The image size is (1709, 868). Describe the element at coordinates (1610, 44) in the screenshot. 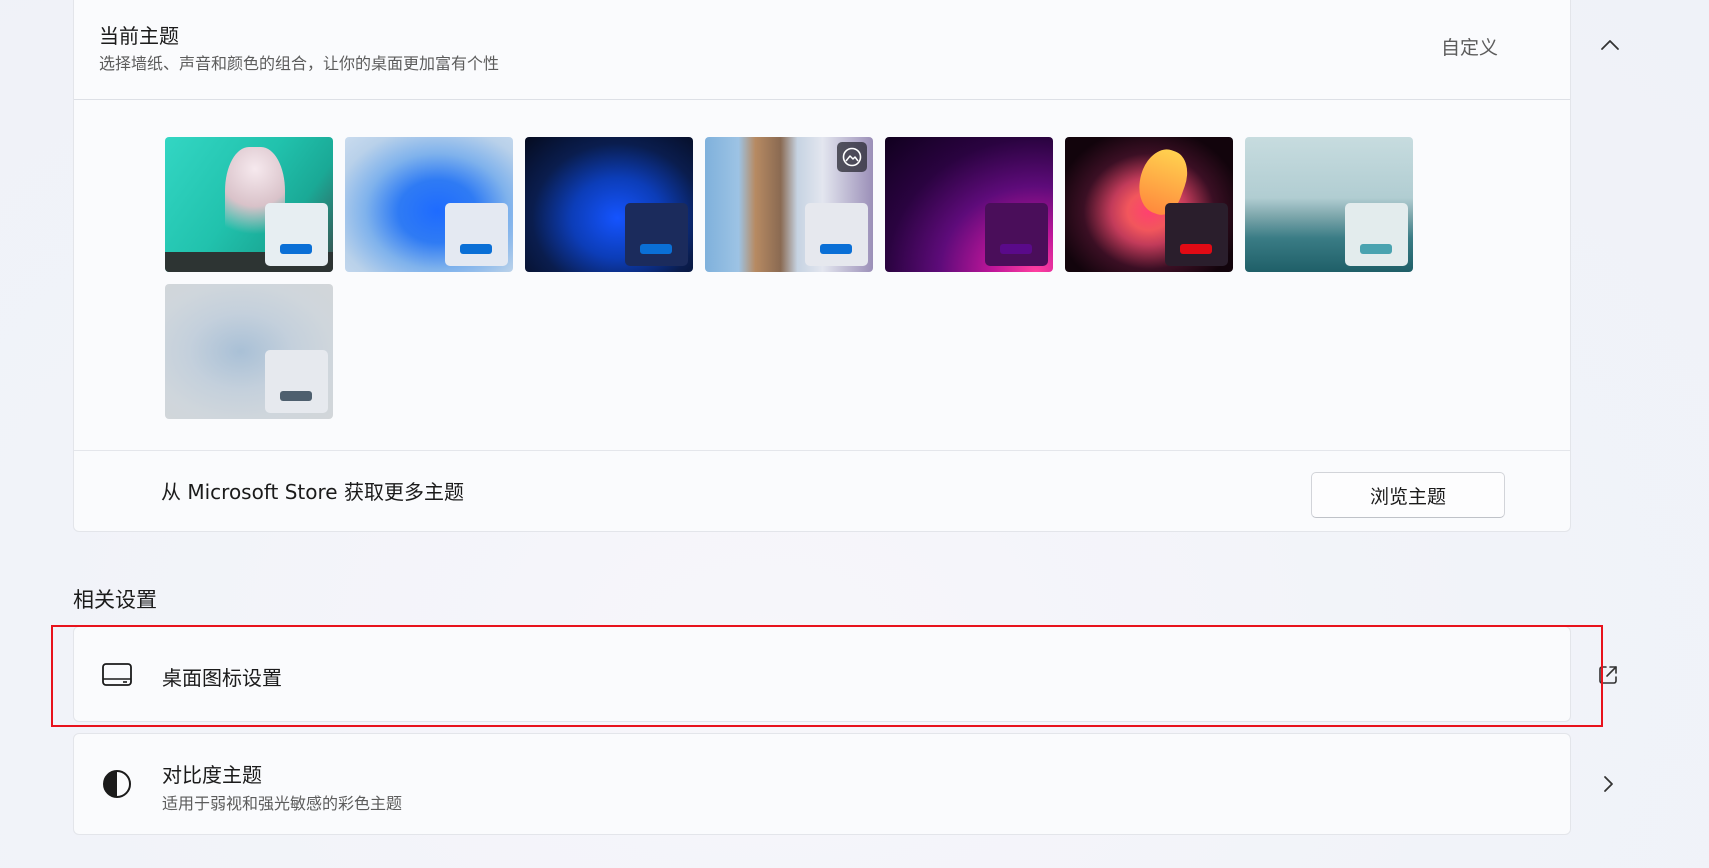

I see `chevron-up-icon` at that location.